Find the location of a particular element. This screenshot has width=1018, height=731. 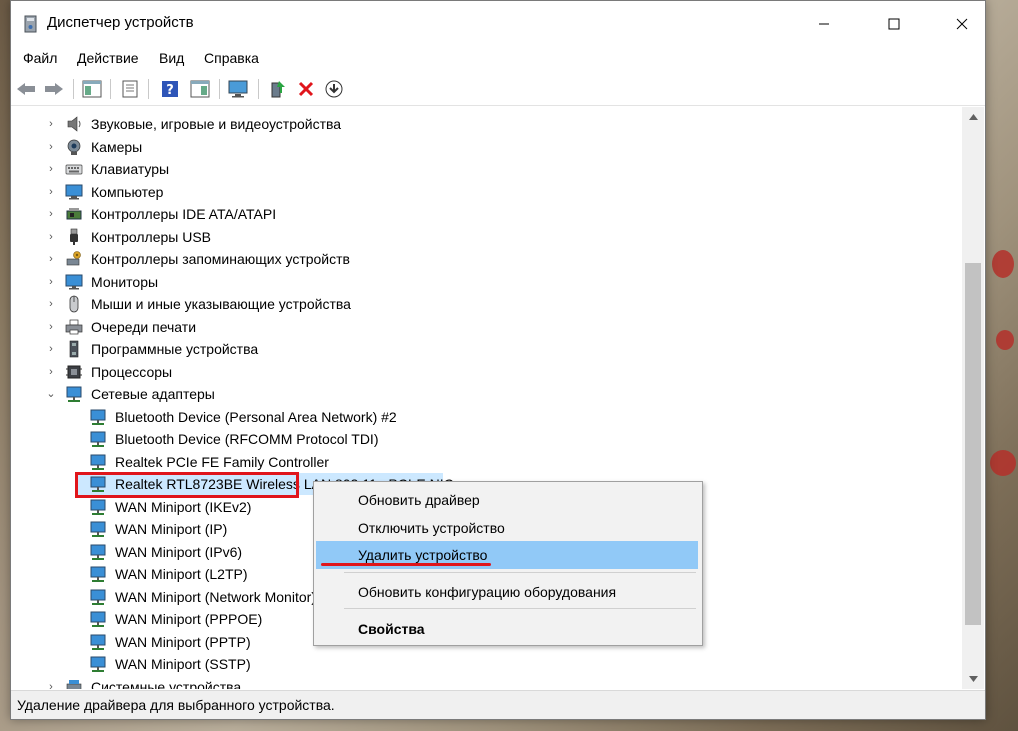

tree-category: › Камеры is located at coordinates (481, 147).